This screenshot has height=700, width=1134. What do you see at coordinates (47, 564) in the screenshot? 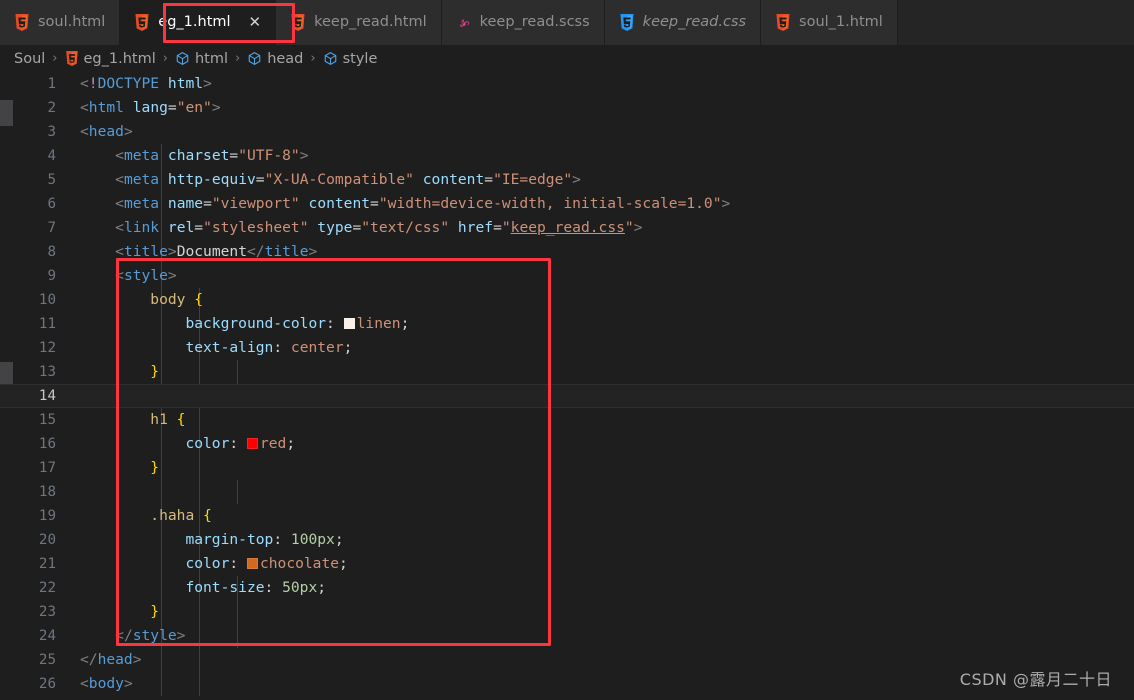
I see `line-number: 21` at bounding box center [47, 564].